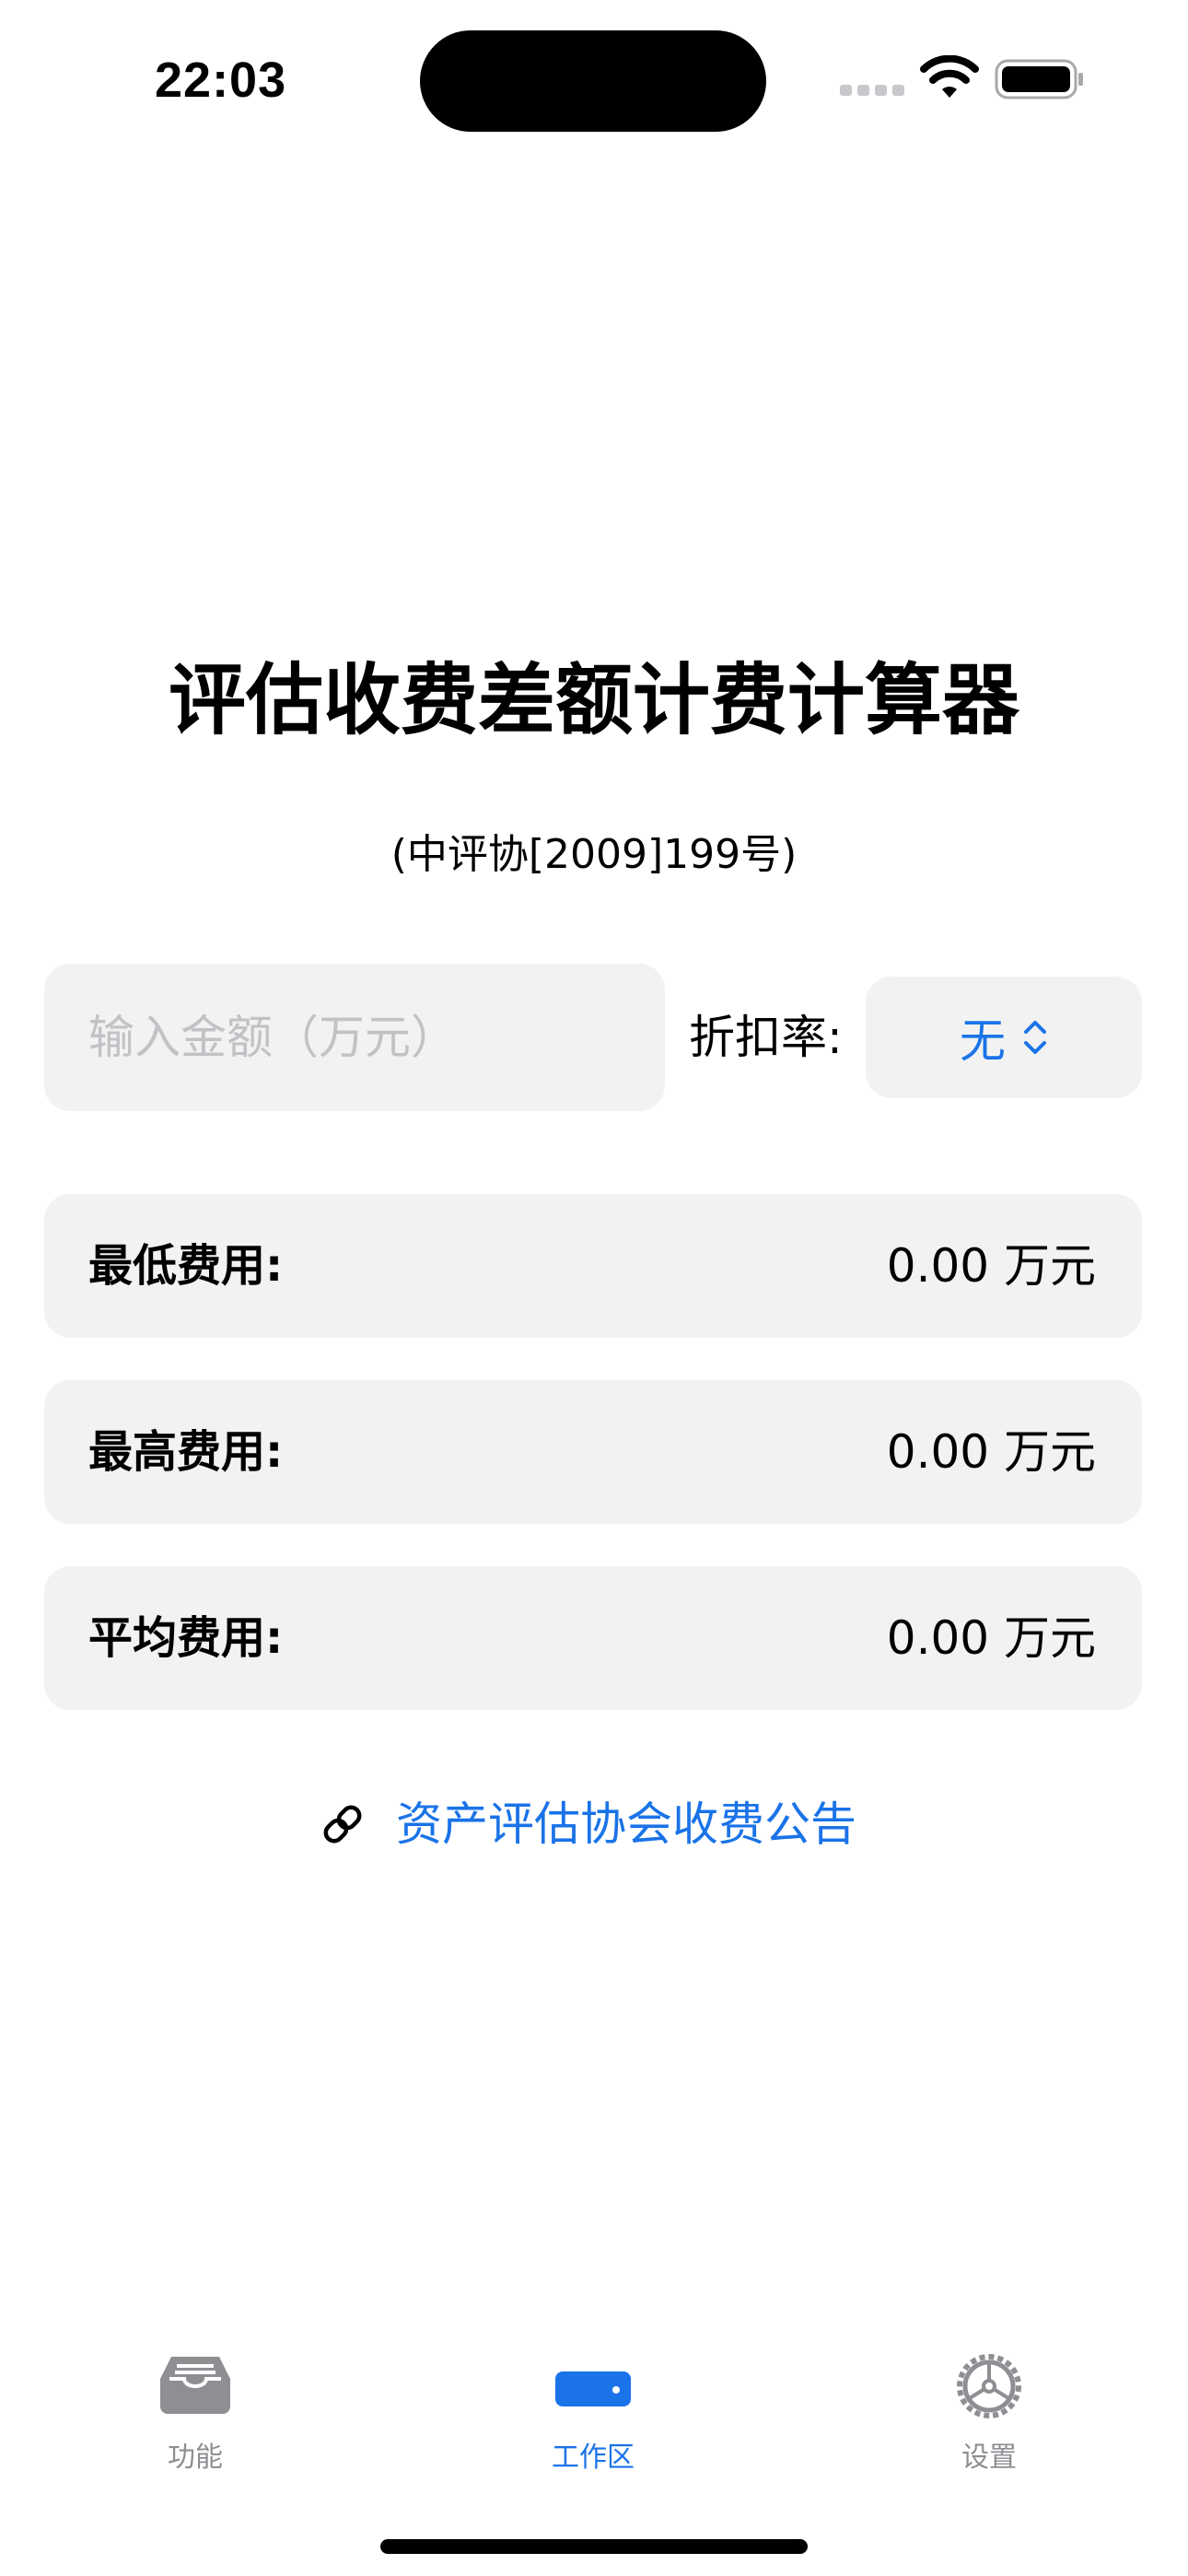  Describe the element at coordinates (983, 1041) in the screenshot. I see `discount-selected-value: 无` at that location.